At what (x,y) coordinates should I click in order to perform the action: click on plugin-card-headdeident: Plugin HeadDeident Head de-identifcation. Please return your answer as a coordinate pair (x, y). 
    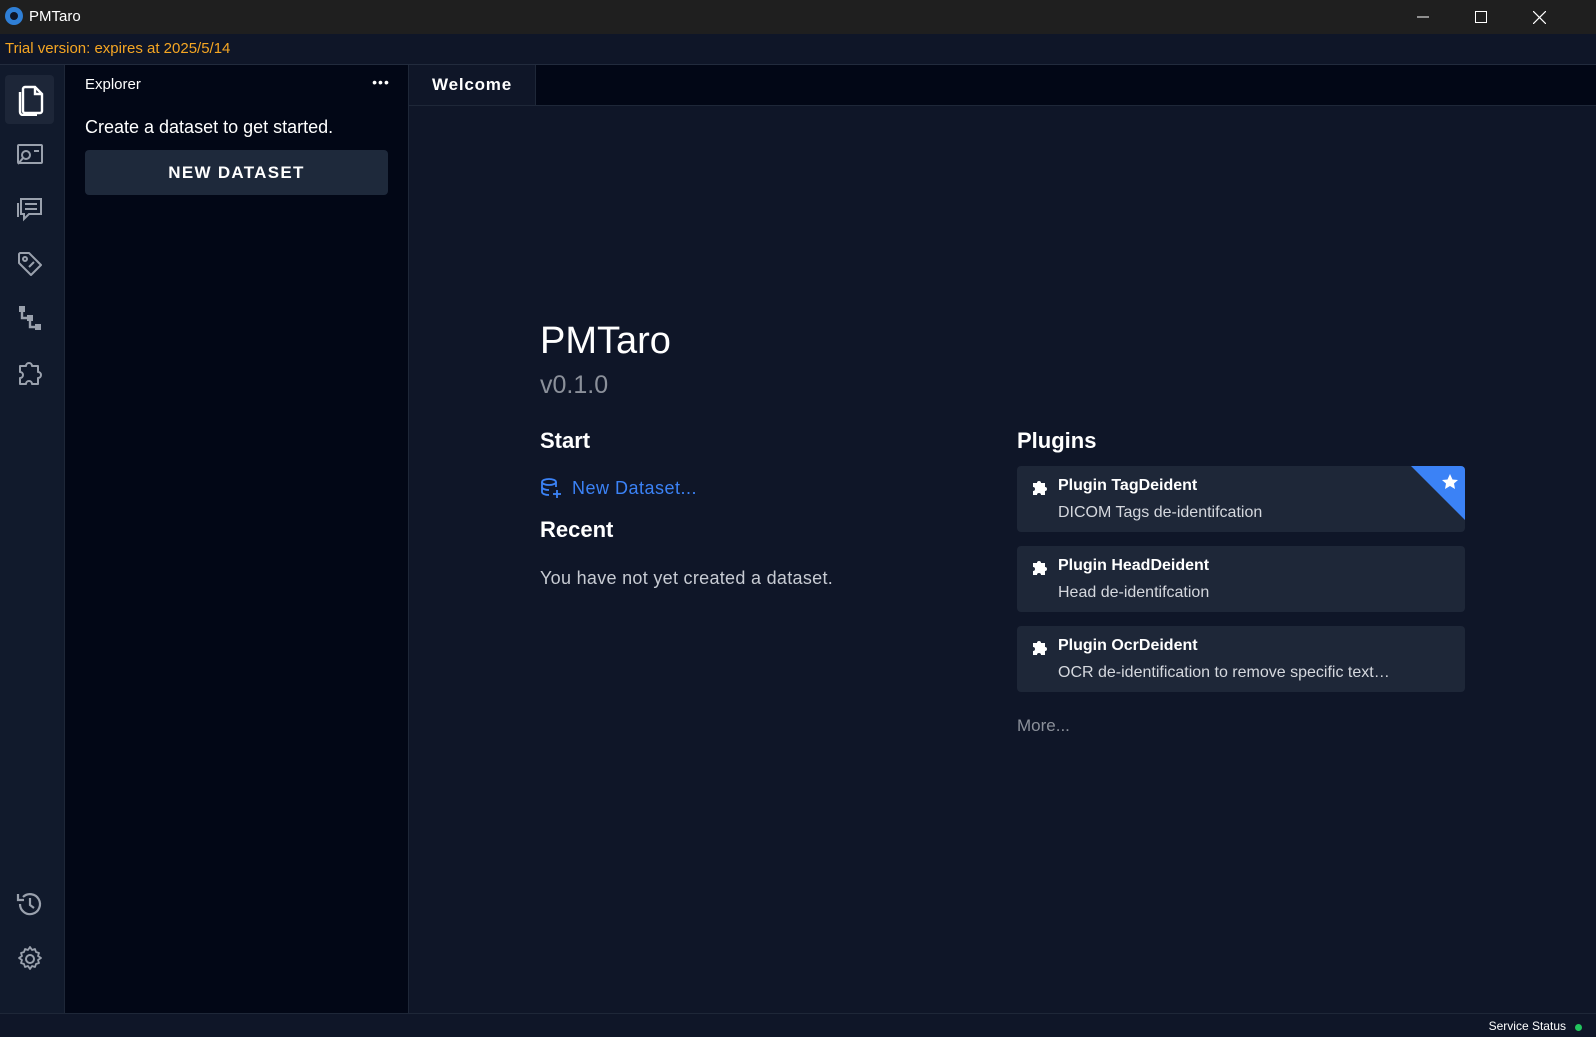
    Looking at the image, I should click on (1241, 579).